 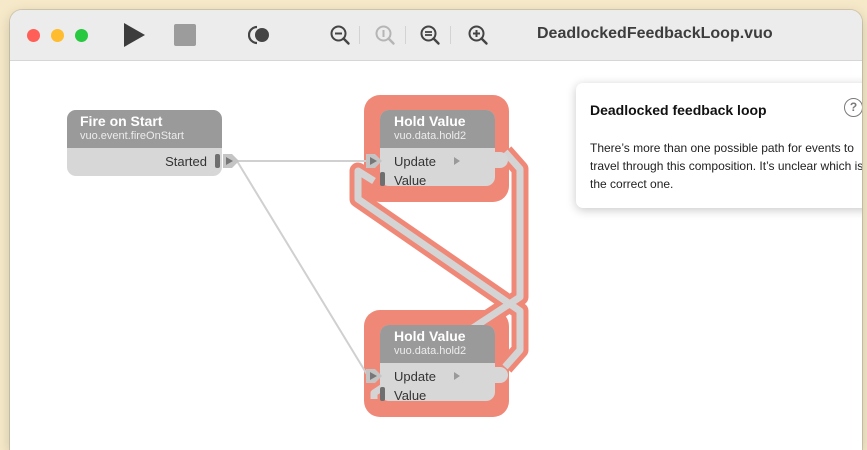 I want to click on hold-value-node-top: Hold Value vuo.data.hold2 Update Value, so click(x=437, y=149).